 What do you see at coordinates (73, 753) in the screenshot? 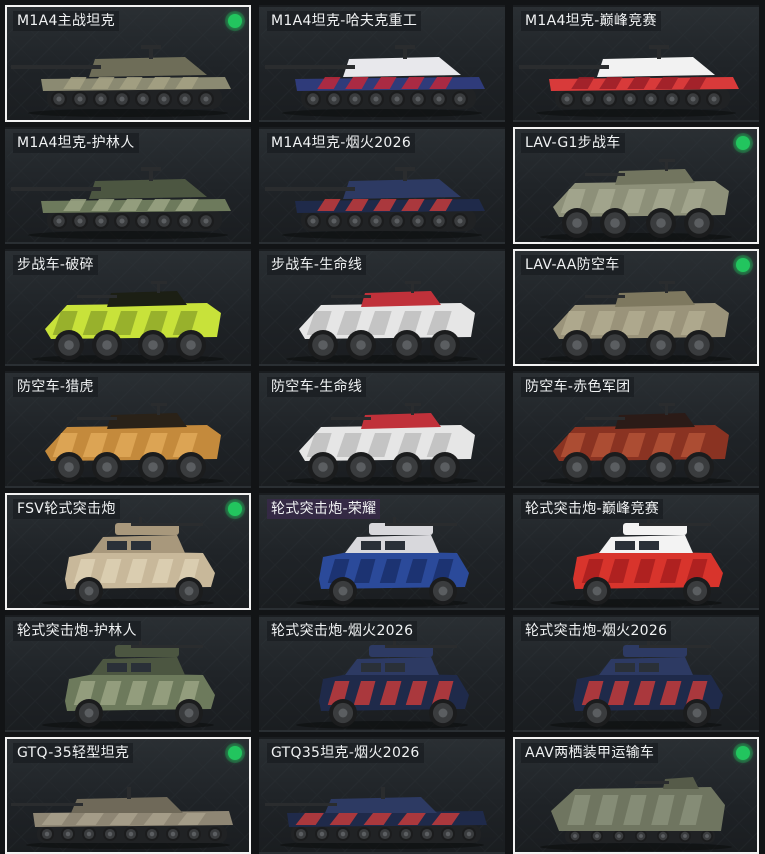
I see `vehicle-skin-label: GTQ-35轻型坦克` at bounding box center [73, 753].